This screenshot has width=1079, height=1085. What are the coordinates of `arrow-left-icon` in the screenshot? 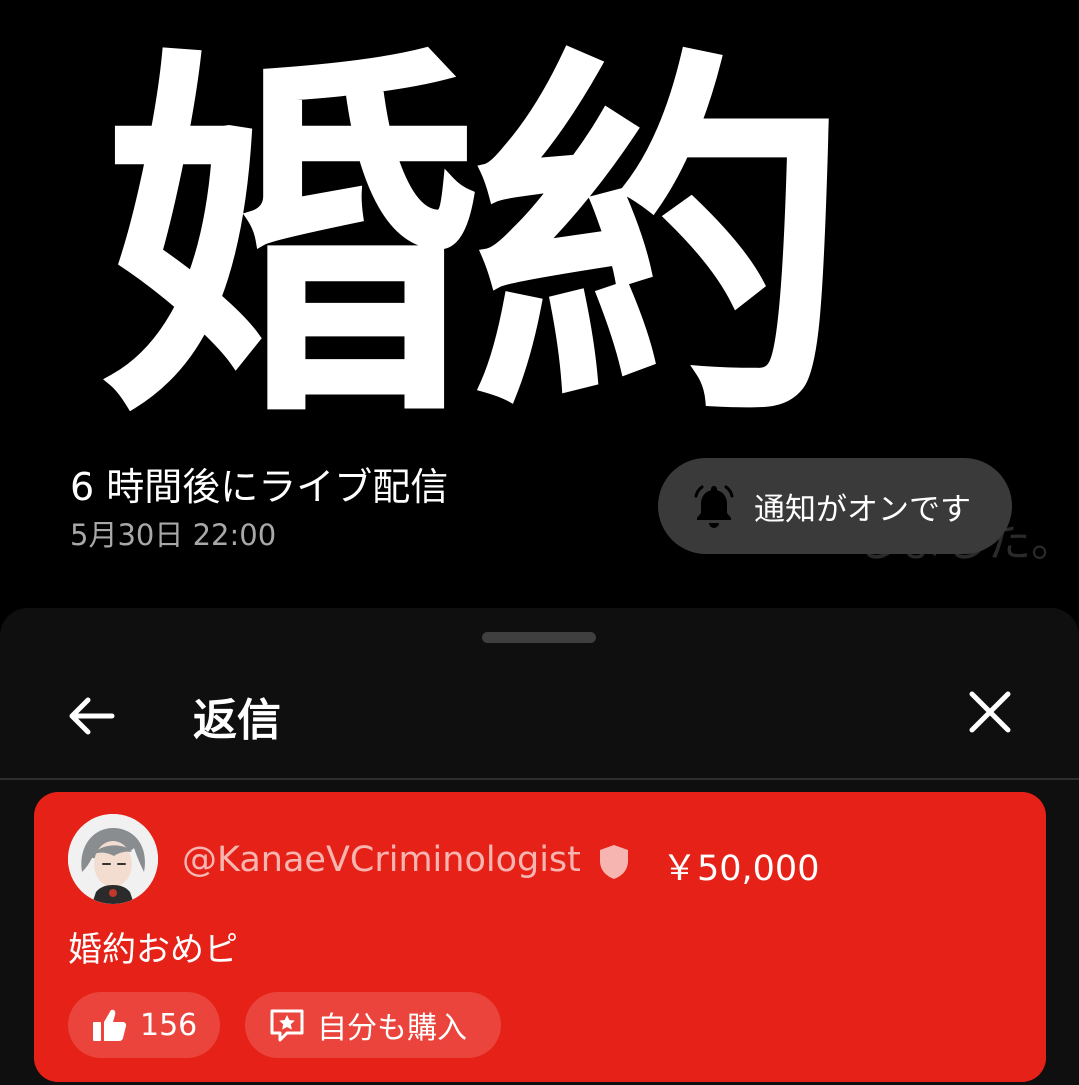 It's located at (90, 716).